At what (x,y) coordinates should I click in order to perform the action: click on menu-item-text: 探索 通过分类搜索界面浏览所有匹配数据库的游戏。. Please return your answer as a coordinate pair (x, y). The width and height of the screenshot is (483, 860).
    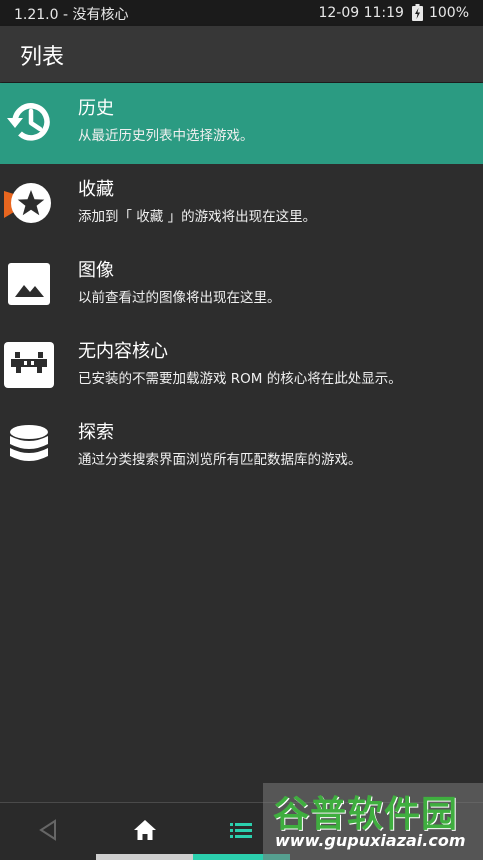
    Looking at the image, I should click on (276, 445).